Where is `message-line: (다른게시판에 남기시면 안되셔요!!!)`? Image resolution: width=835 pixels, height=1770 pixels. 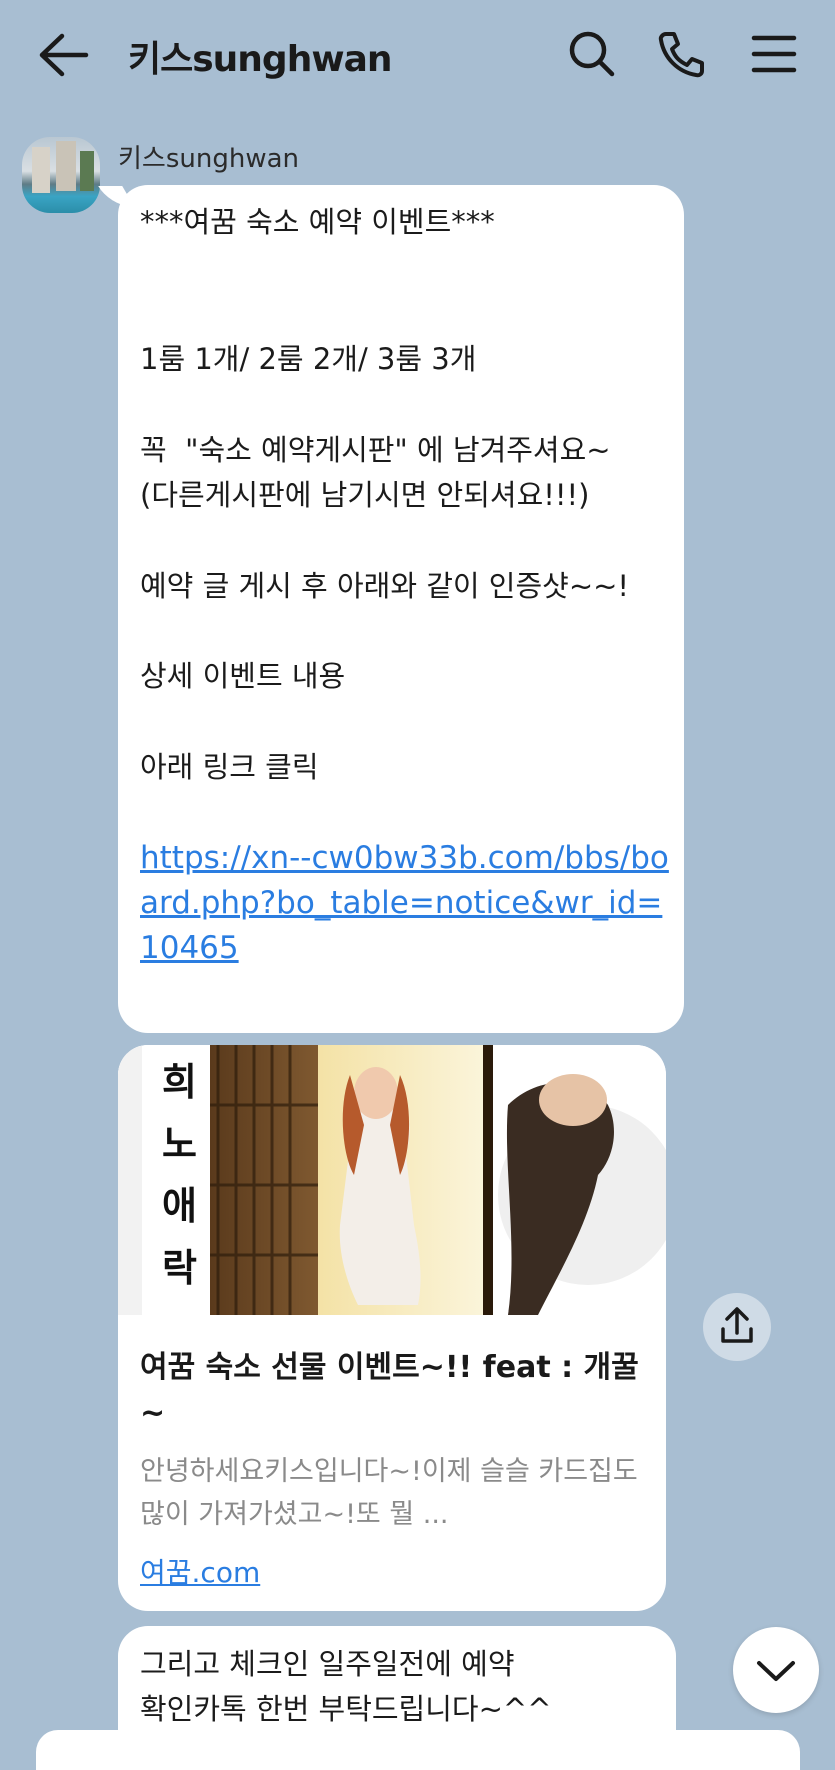 message-line: (다른게시판에 남기시면 안되셔요!!!) is located at coordinates (365, 495).